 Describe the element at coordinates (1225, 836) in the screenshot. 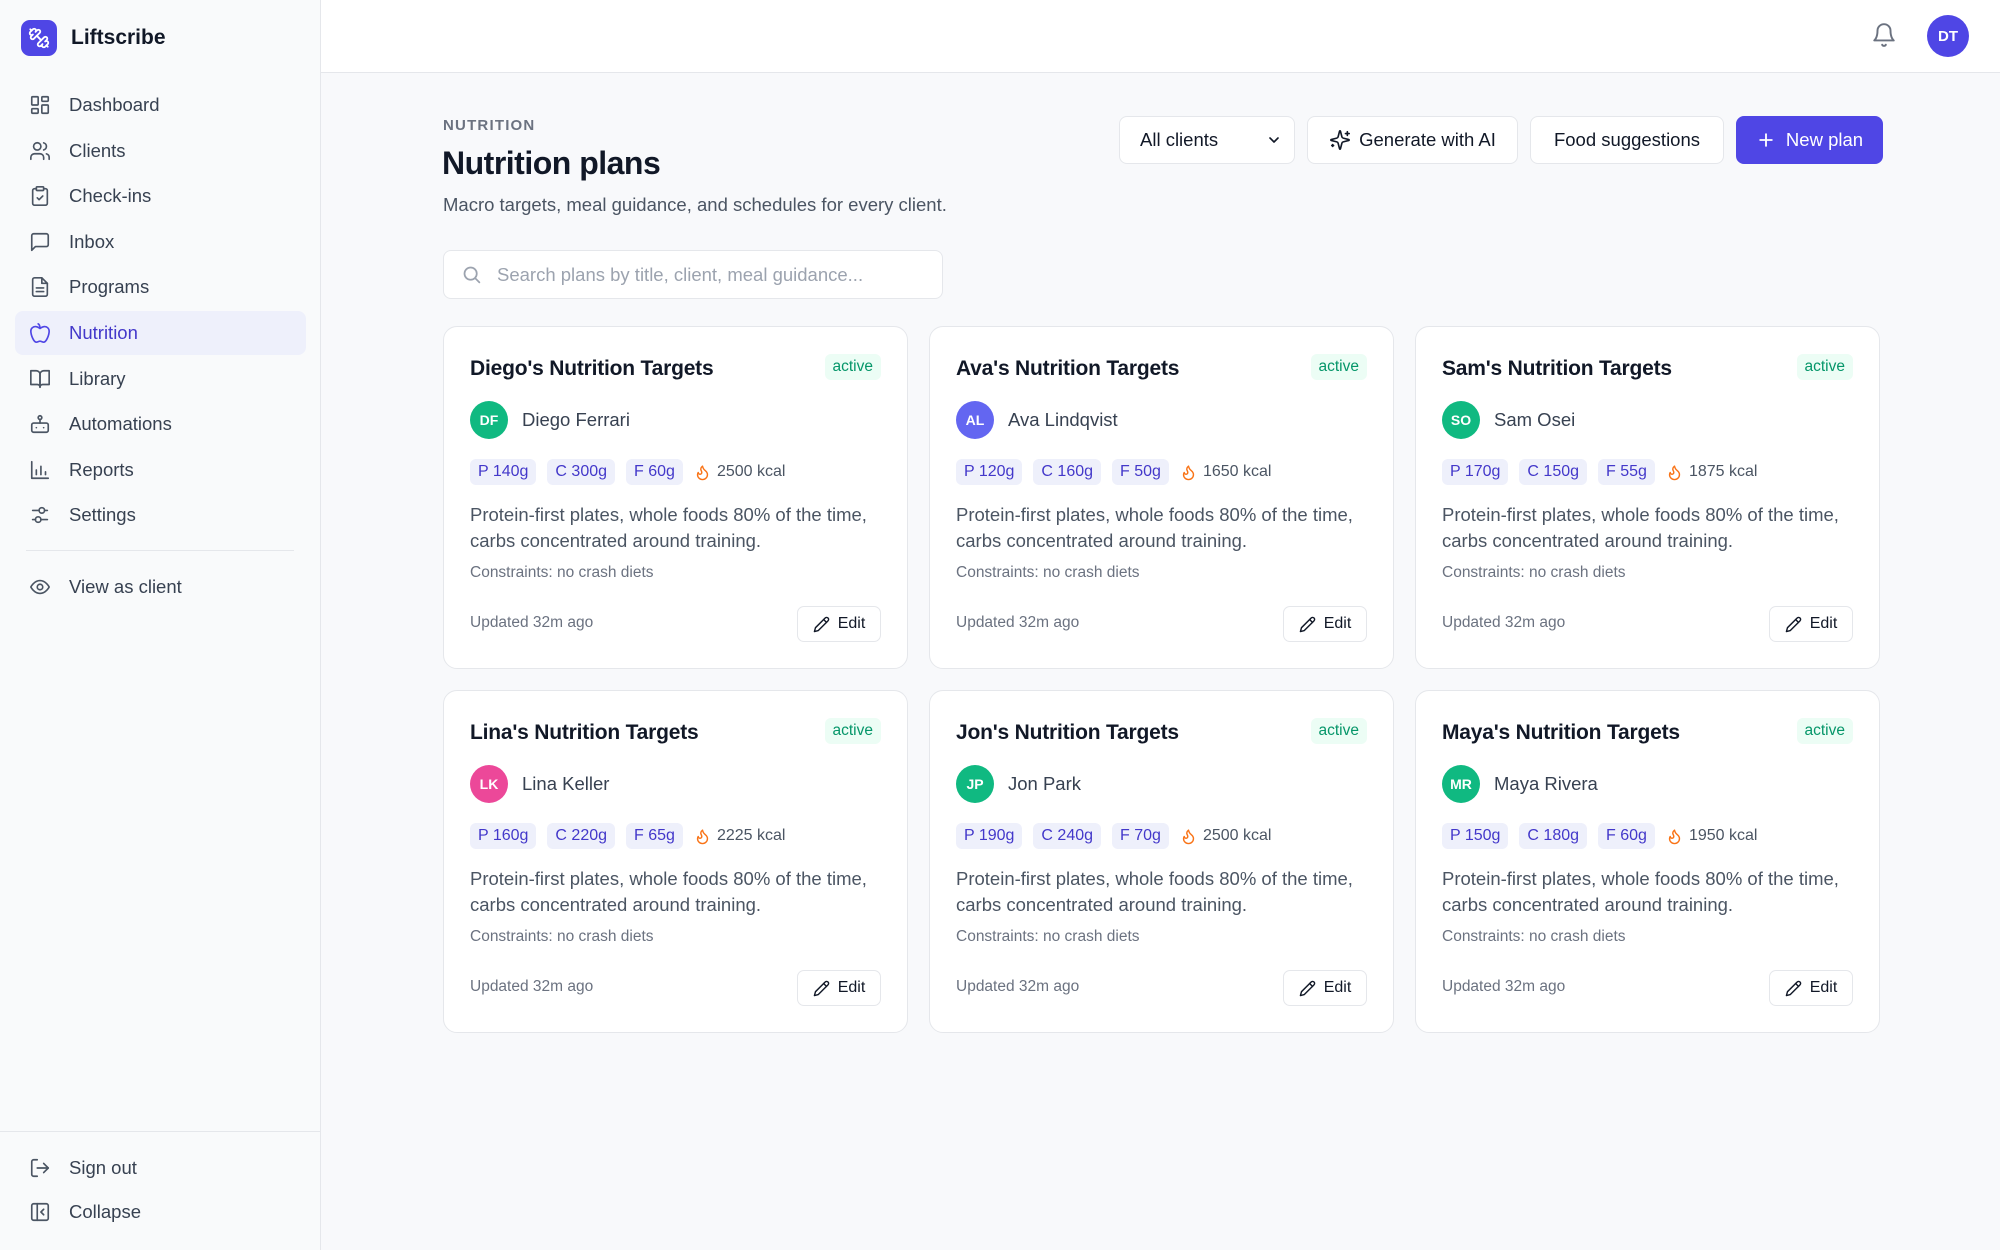

I see `kcal-target: 2500 kcal` at that location.